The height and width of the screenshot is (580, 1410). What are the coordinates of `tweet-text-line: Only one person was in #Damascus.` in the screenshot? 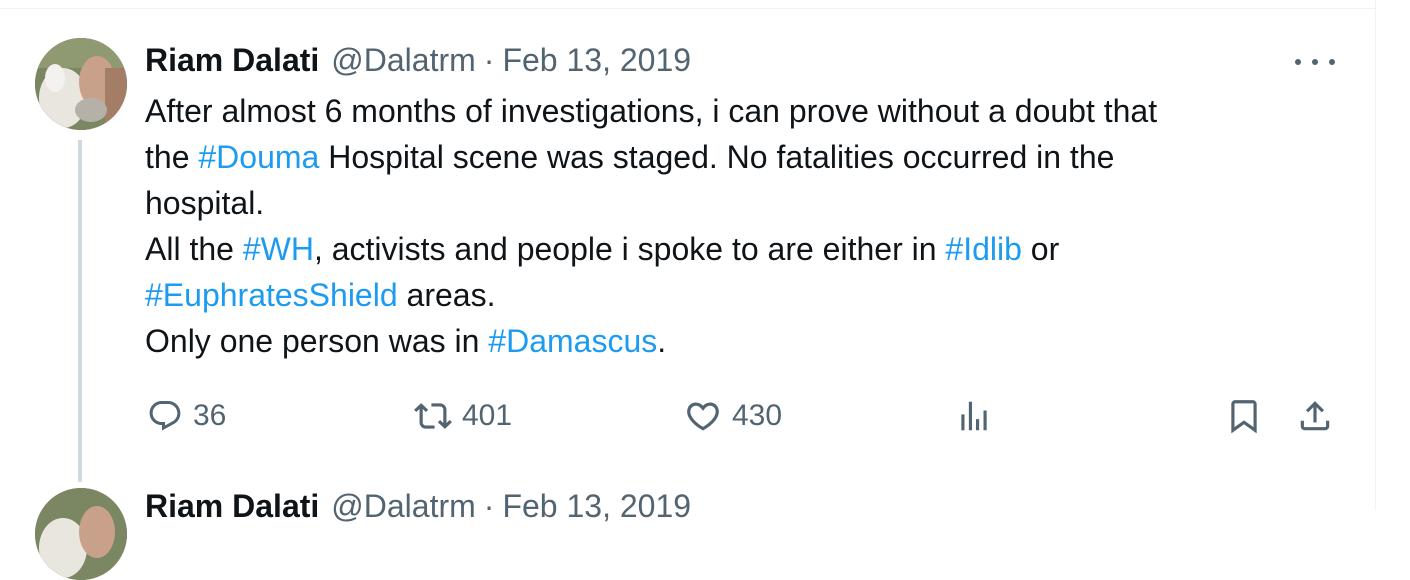 It's located at (730, 341).